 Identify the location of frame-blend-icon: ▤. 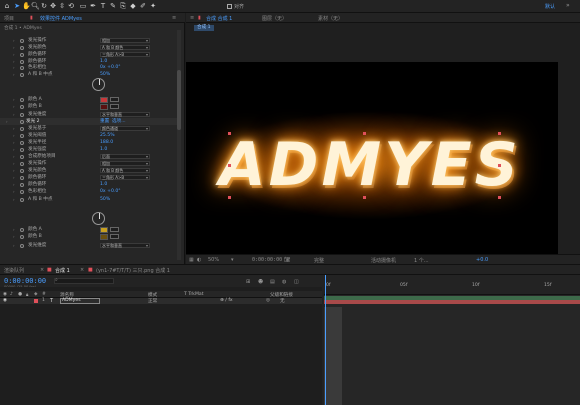
(272, 282).